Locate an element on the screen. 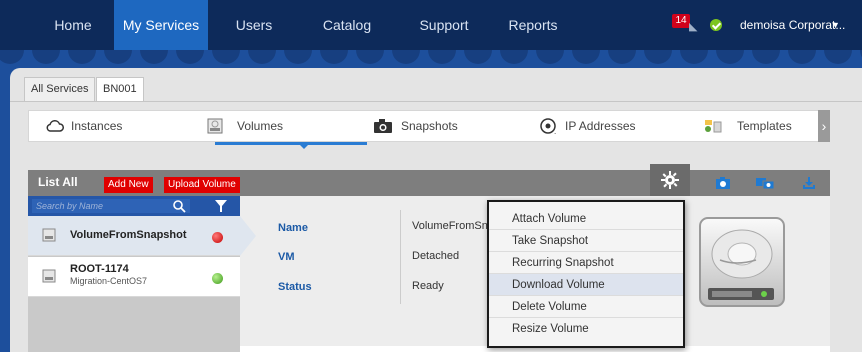 The height and width of the screenshot is (352, 862). search-bar is located at coordinates (134, 206).